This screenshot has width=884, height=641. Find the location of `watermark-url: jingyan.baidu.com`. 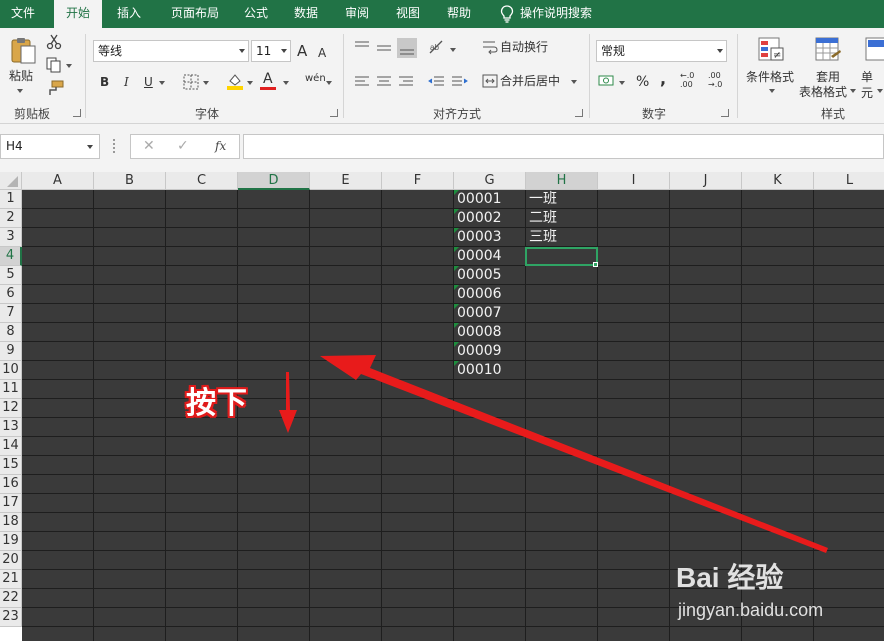

watermark-url: jingyan.baidu.com is located at coordinates (751, 610).